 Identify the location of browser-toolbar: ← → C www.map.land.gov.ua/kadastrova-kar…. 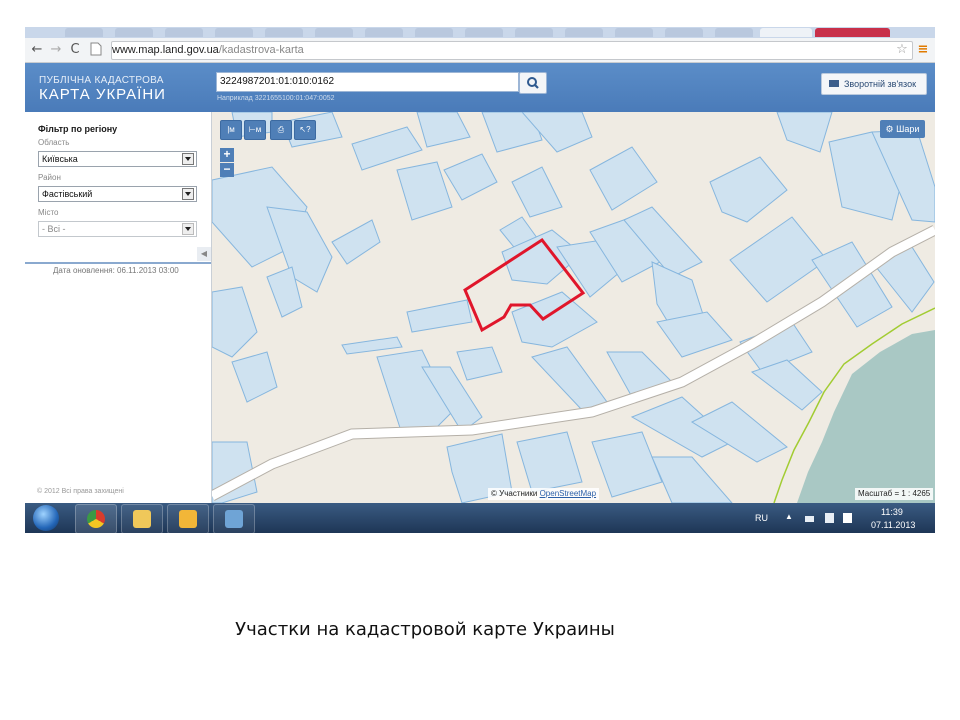
(480, 50).